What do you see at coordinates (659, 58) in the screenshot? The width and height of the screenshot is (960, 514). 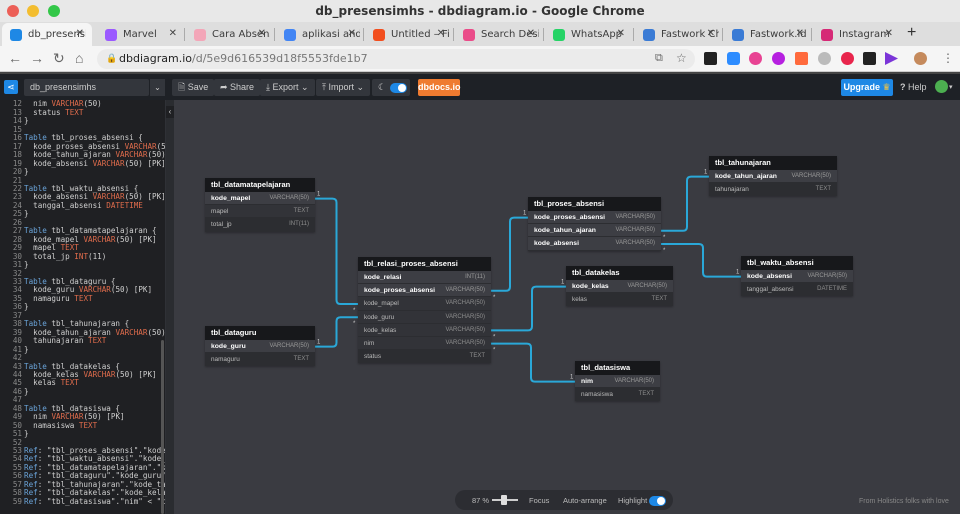 I see `translate-icon: ⧉` at bounding box center [659, 58].